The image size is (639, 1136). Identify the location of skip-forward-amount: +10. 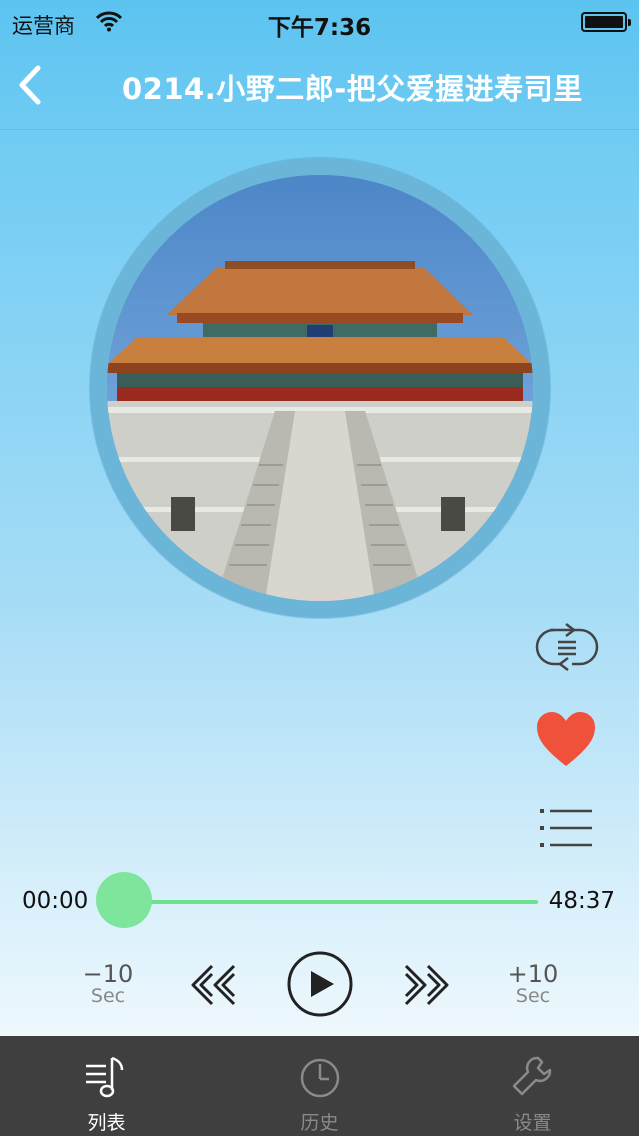
(533, 974).